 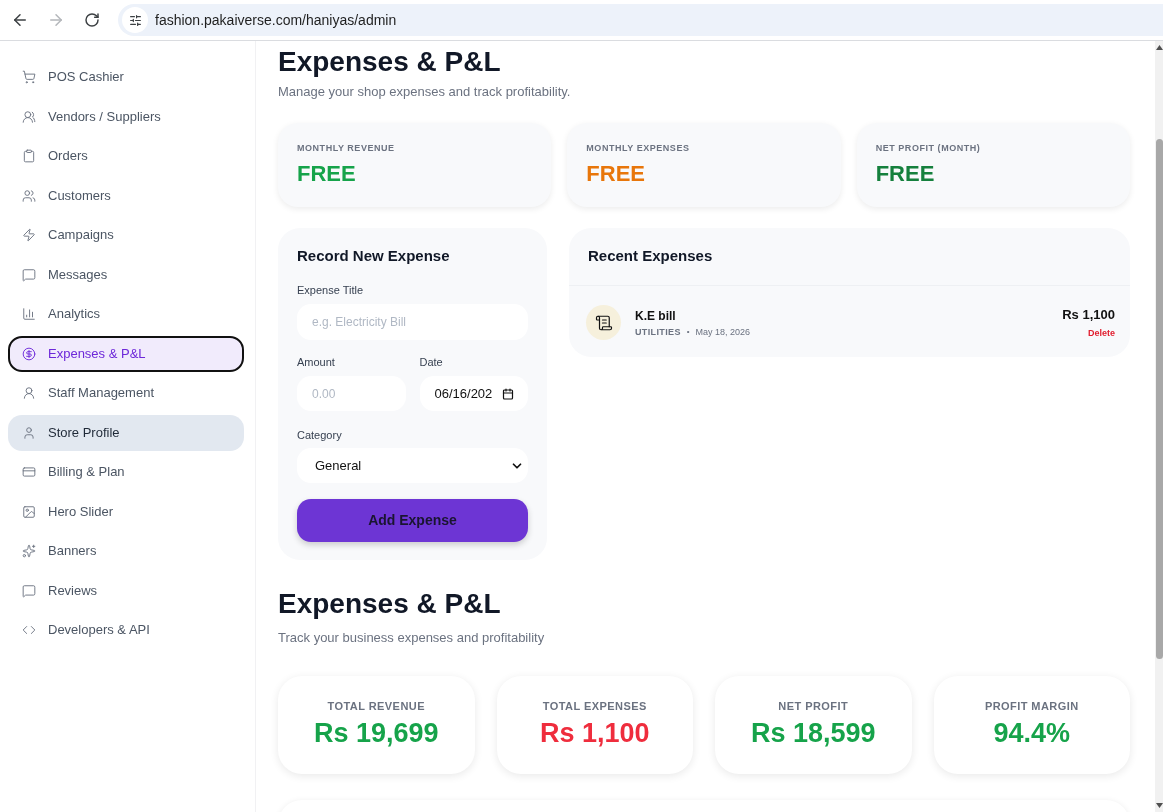 What do you see at coordinates (425, 92) in the screenshot?
I see `page-subtitle: Manage your shop expenses and track profitability.` at bounding box center [425, 92].